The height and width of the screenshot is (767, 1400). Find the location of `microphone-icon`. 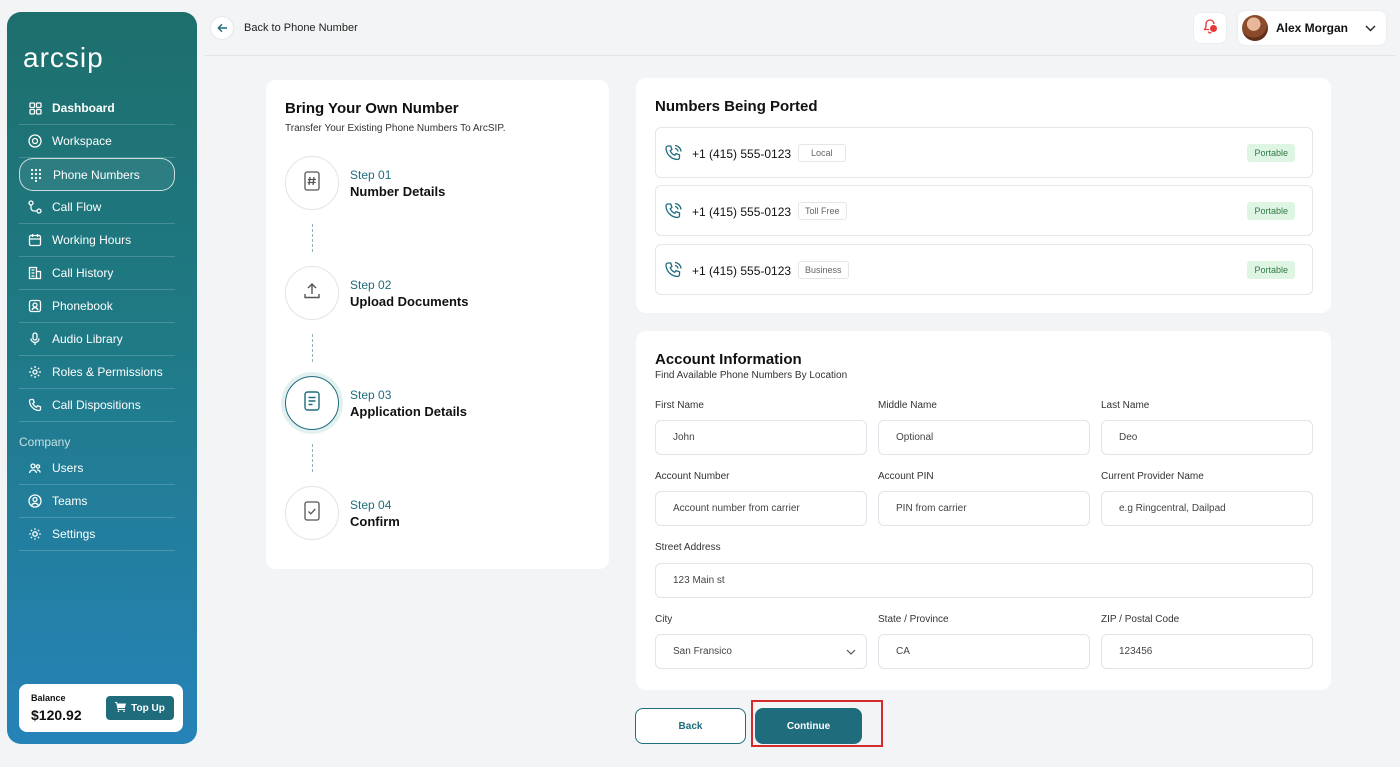

microphone-icon is located at coordinates (35, 339).